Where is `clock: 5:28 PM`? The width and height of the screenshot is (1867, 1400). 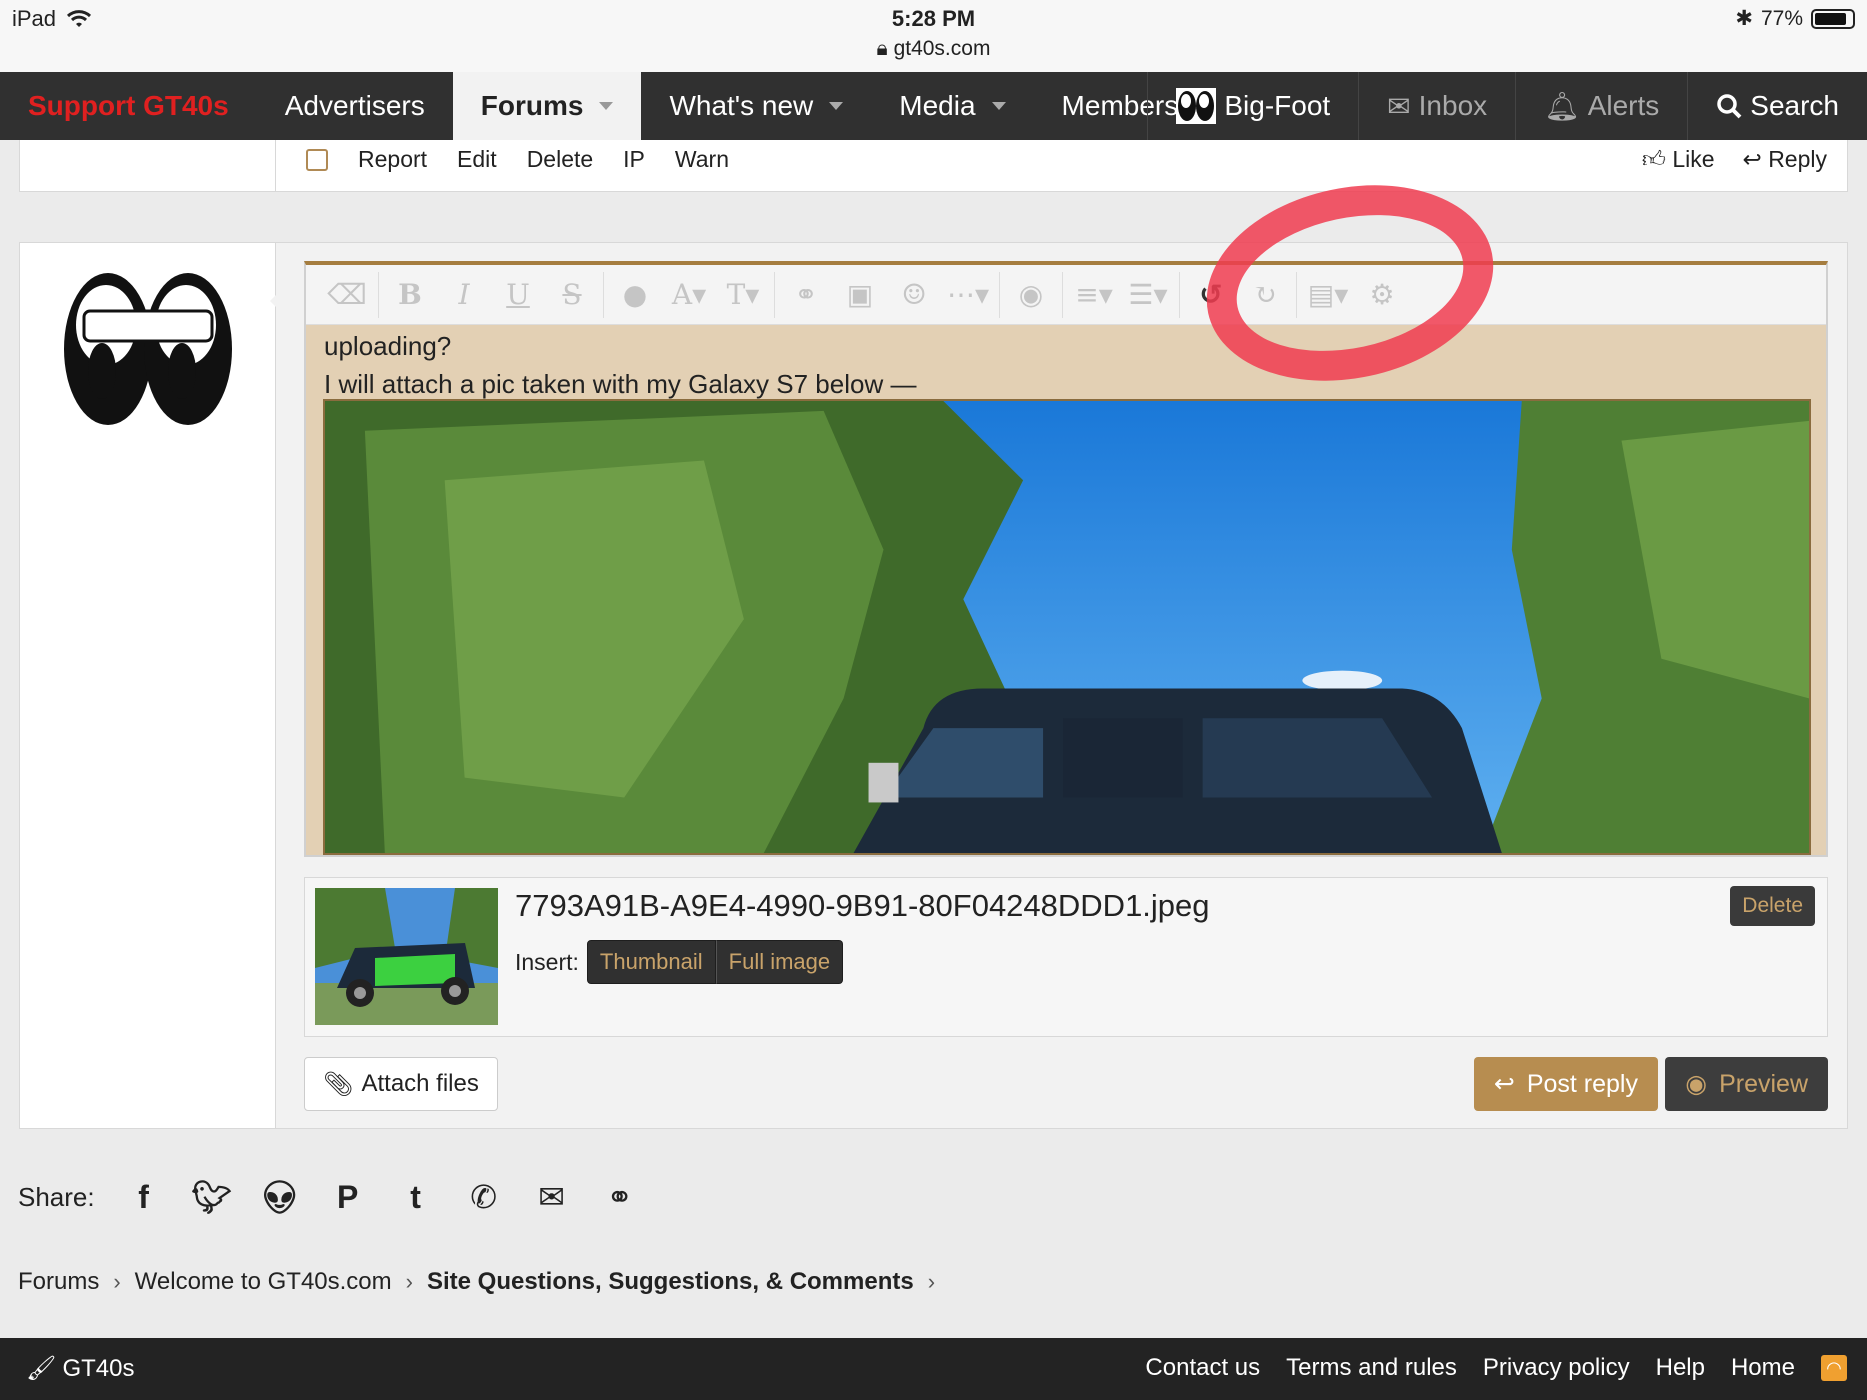 clock: 5:28 PM is located at coordinates (933, 18).